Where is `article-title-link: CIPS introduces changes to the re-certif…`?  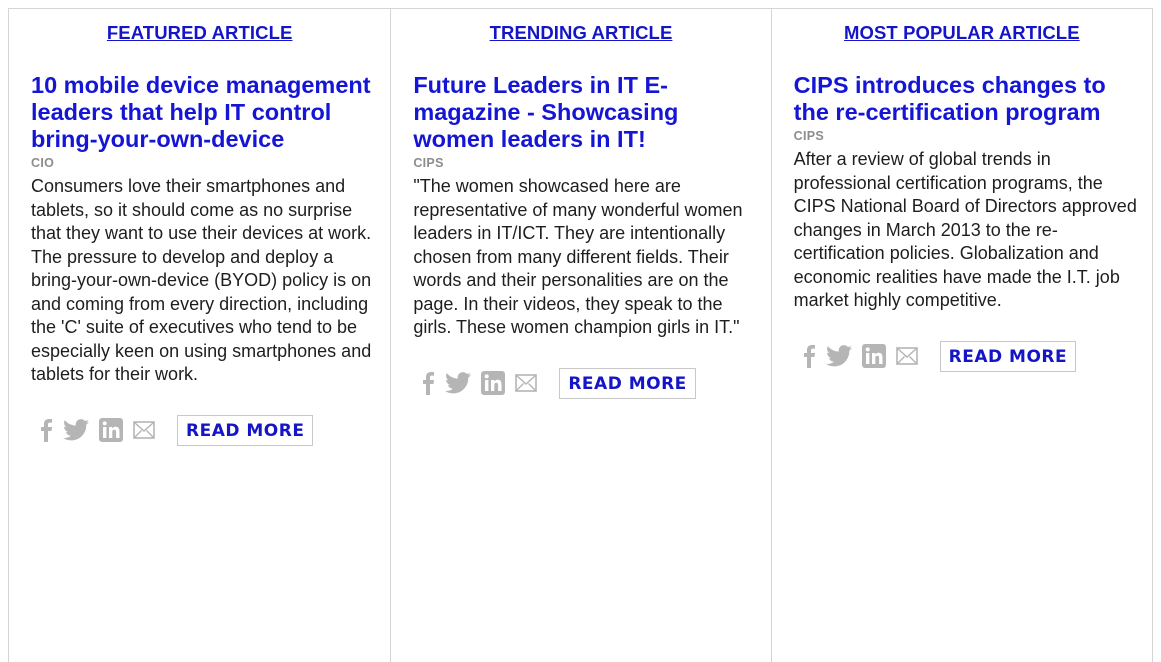 article-title-link: CIPS introduces changes to the re-certif… is located at coordinates (968, 99).